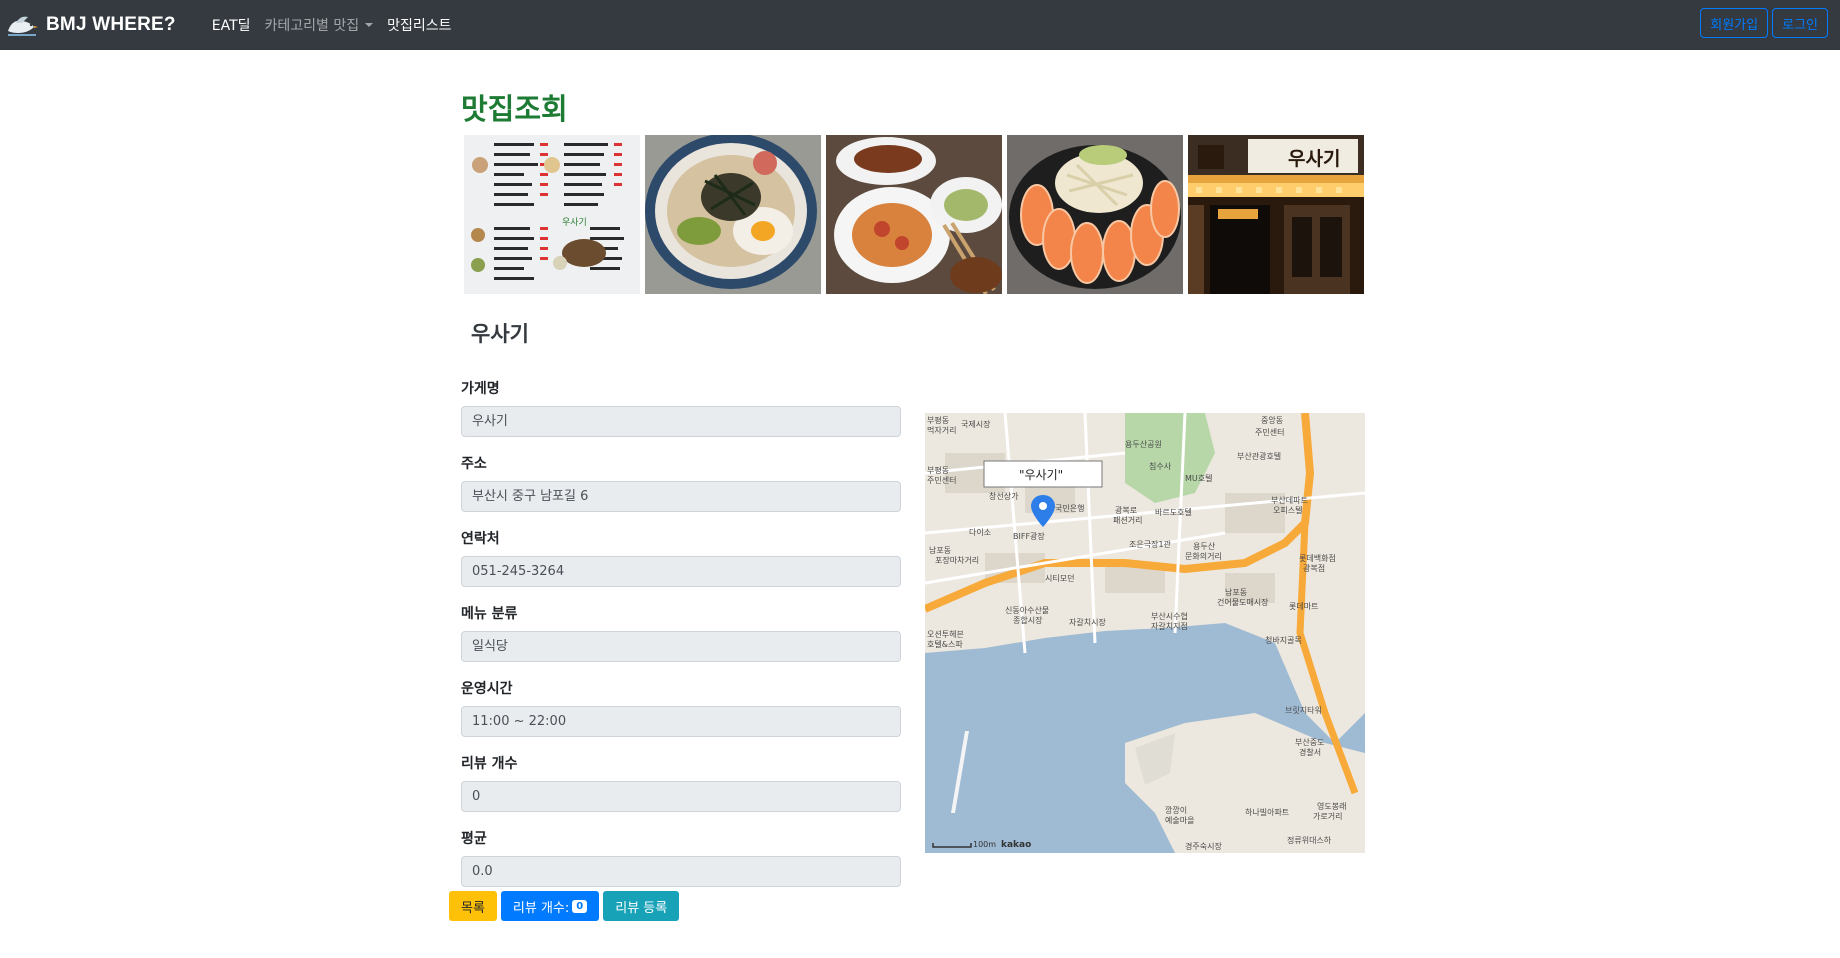 This screenshot has width=1840, height=958. Describe the element at coordinates (473, 906) in the screenshot. I see `list-button: 목록` at that location.